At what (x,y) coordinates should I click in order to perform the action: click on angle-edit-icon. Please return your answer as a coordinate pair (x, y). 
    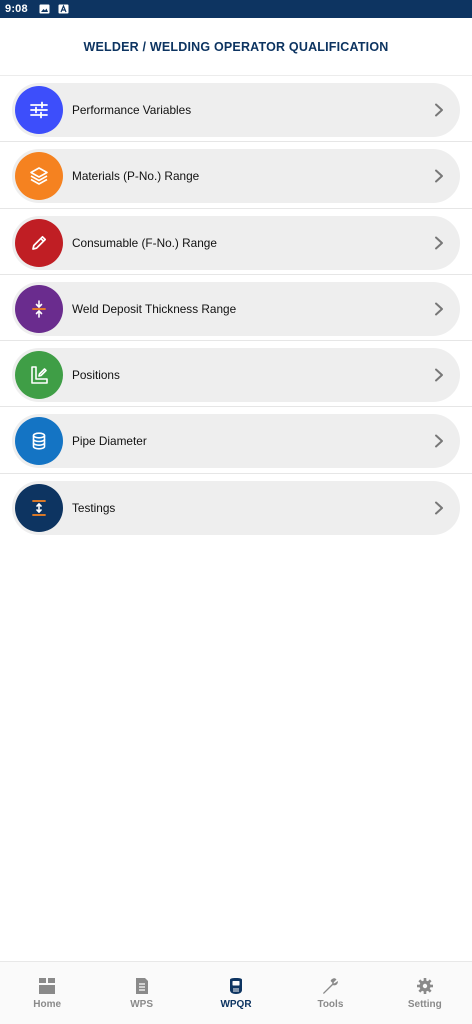
    Looking at the image, I should click on (39, 375).